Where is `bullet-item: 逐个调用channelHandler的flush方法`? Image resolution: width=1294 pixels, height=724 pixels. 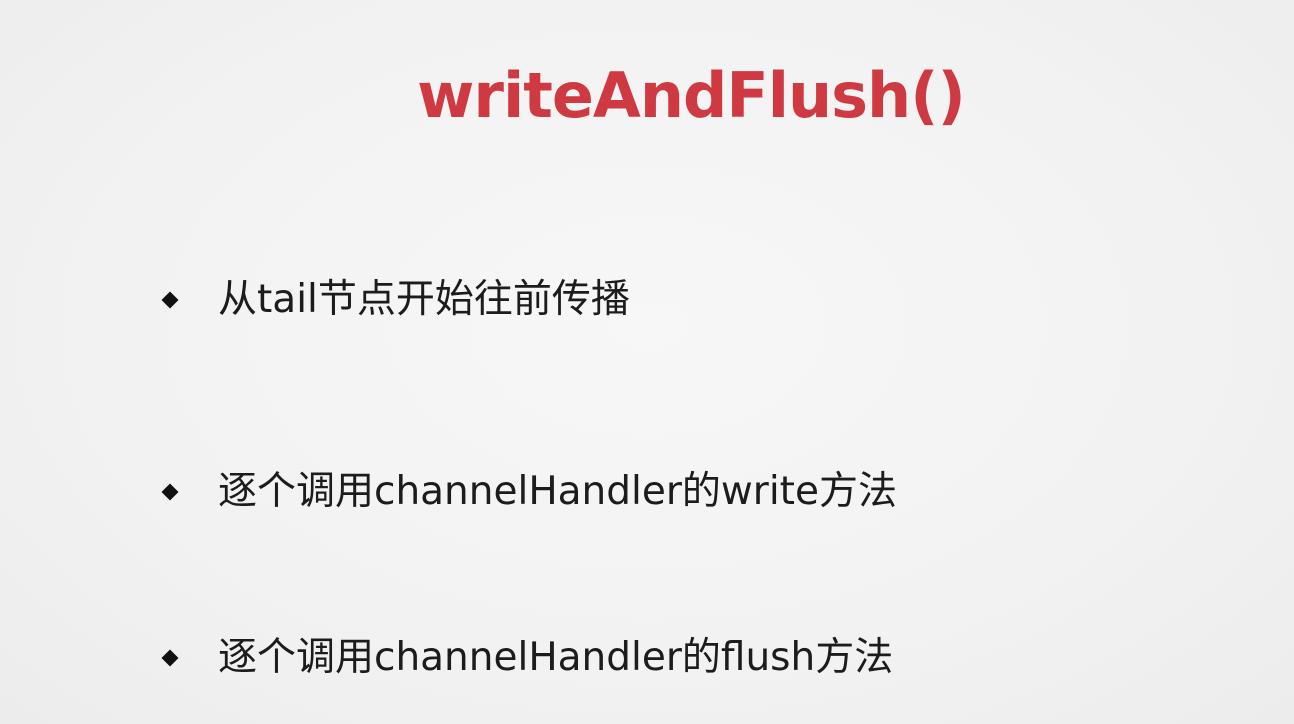 bullet-item: 逐个调用channelHandler的flush方法 is located at coordinates (526, 658).